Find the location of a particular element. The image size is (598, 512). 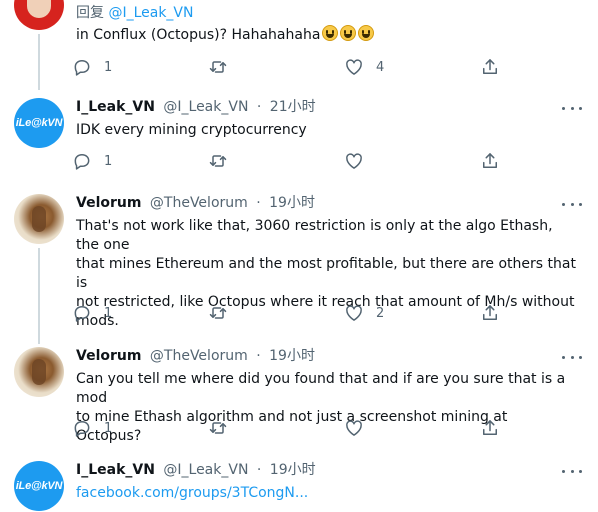

tweet-actions: 1 2 is located at coordinates (292, 313).